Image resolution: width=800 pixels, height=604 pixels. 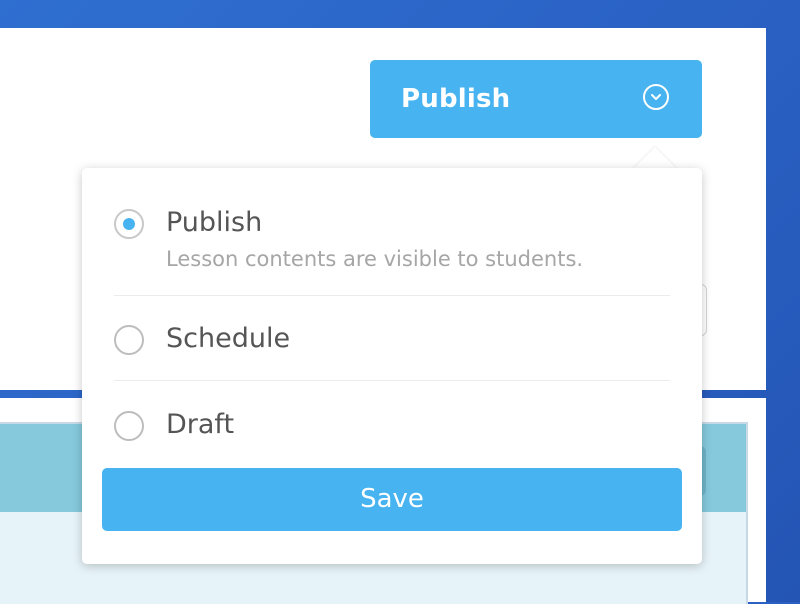 I want to click on radio-selected-dot, so click(x=129, y=224).